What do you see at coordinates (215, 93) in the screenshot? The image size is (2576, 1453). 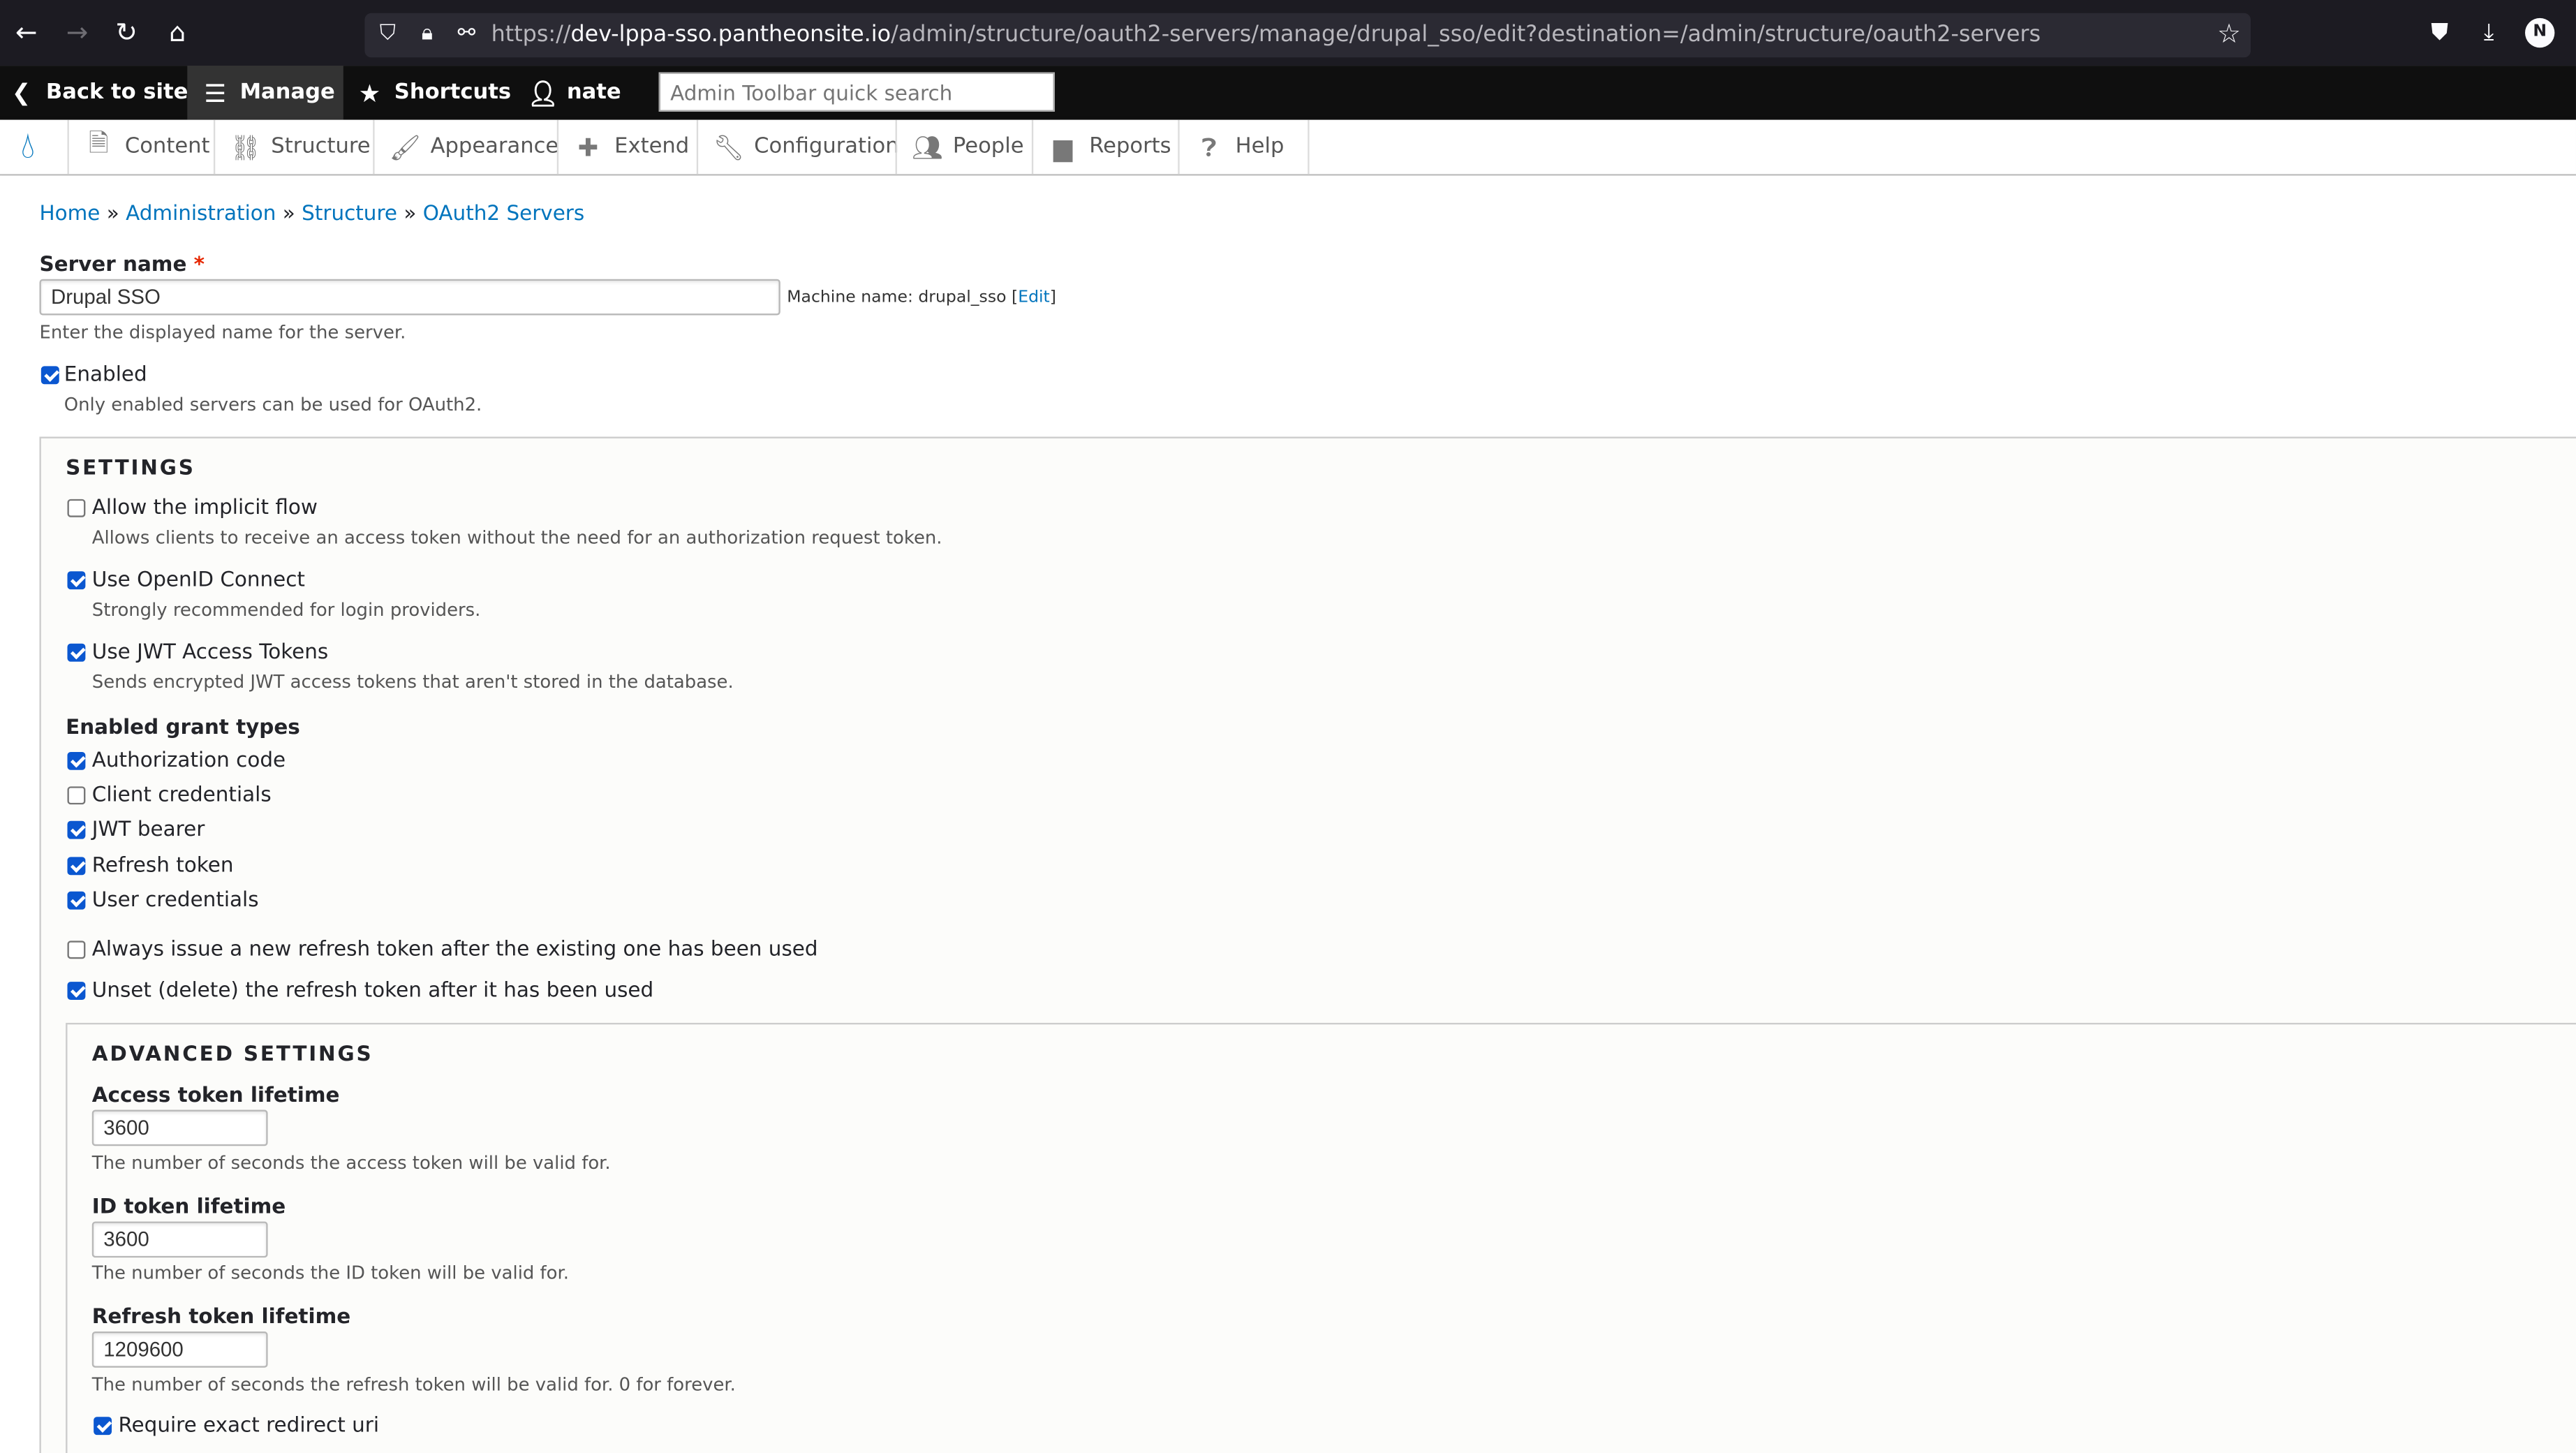 I see `hamburger-icon: ☰` at bounding box center [215, 93].